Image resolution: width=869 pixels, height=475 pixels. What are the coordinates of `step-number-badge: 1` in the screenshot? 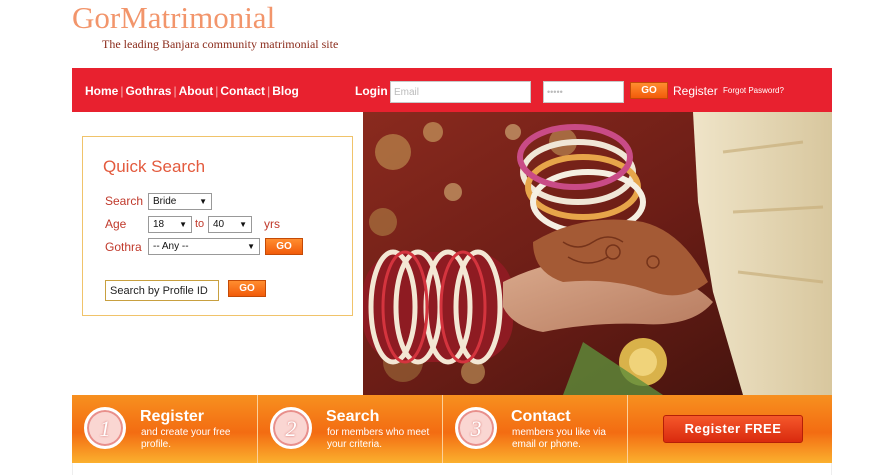 It's located at (105, 428).